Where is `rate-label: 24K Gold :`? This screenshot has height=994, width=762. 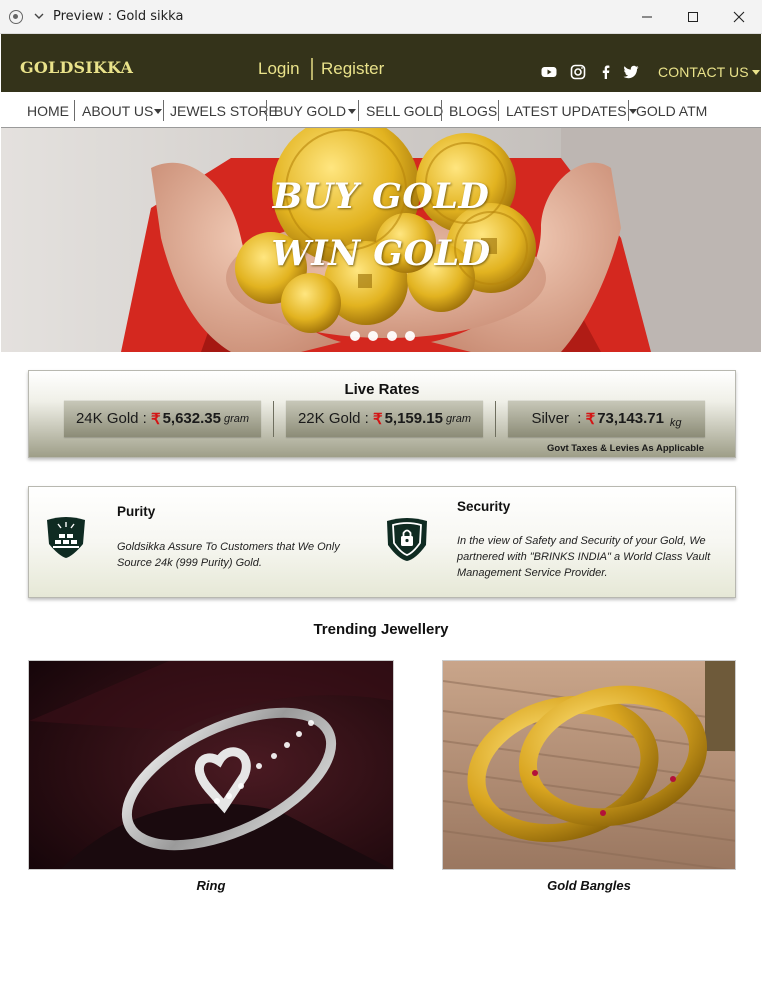
rate-label: 24K Gold : is located at coordinates (111, 418).